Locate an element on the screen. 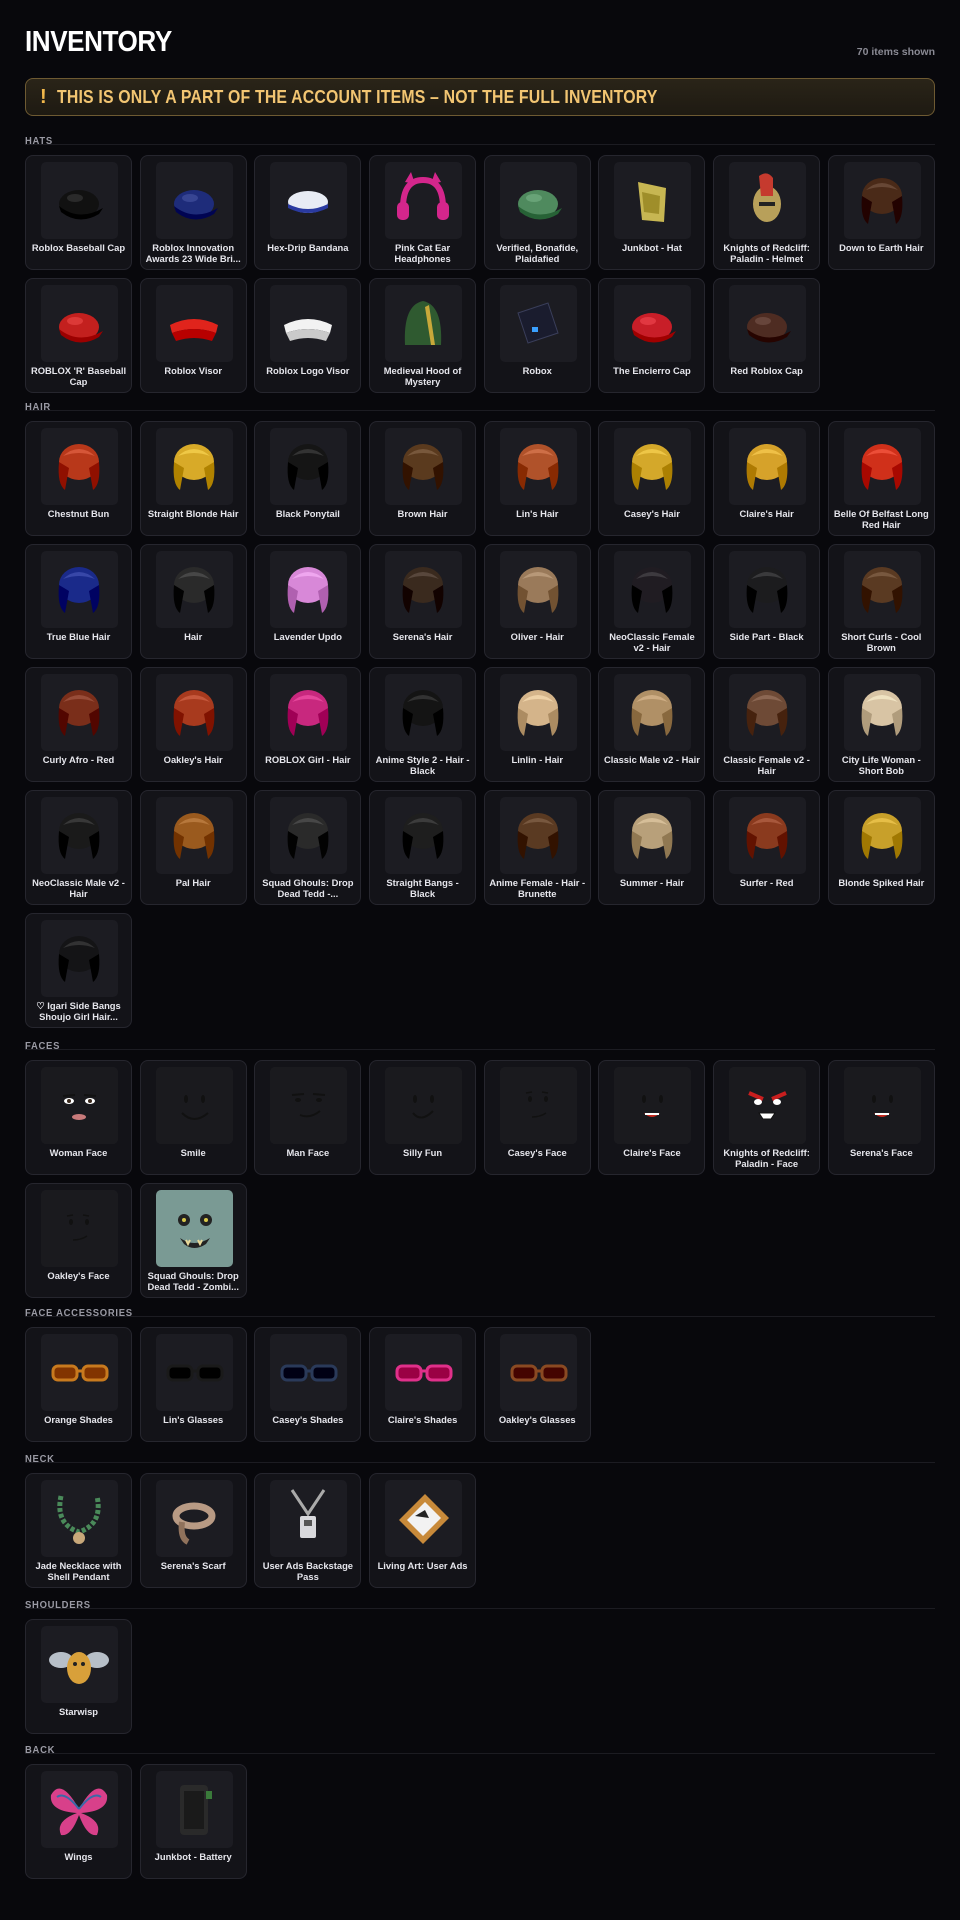  item-card: City Life Woman - Short Bob is located at coordinates (881, 724).